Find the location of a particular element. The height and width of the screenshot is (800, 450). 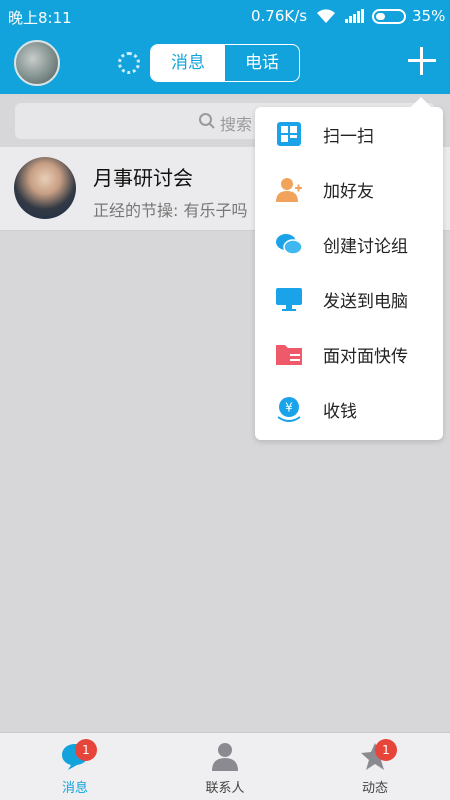

chat-preview: 正经的节操: 有乐子吗 is located at coordinates (170, 210).